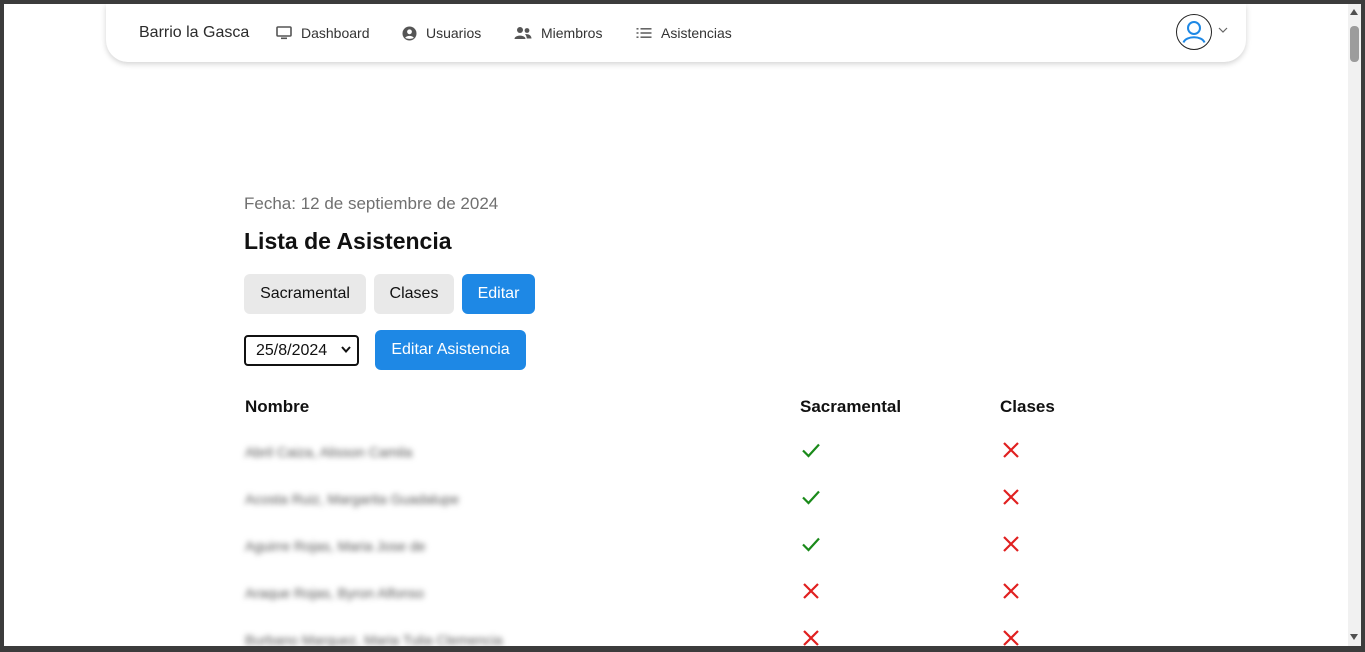 The image size is (1365, 652). What do you see at coordinates (305, 294) in the screenshot?
I see `tab-sacramental: Sacramental` at bounding box center [305, 294].